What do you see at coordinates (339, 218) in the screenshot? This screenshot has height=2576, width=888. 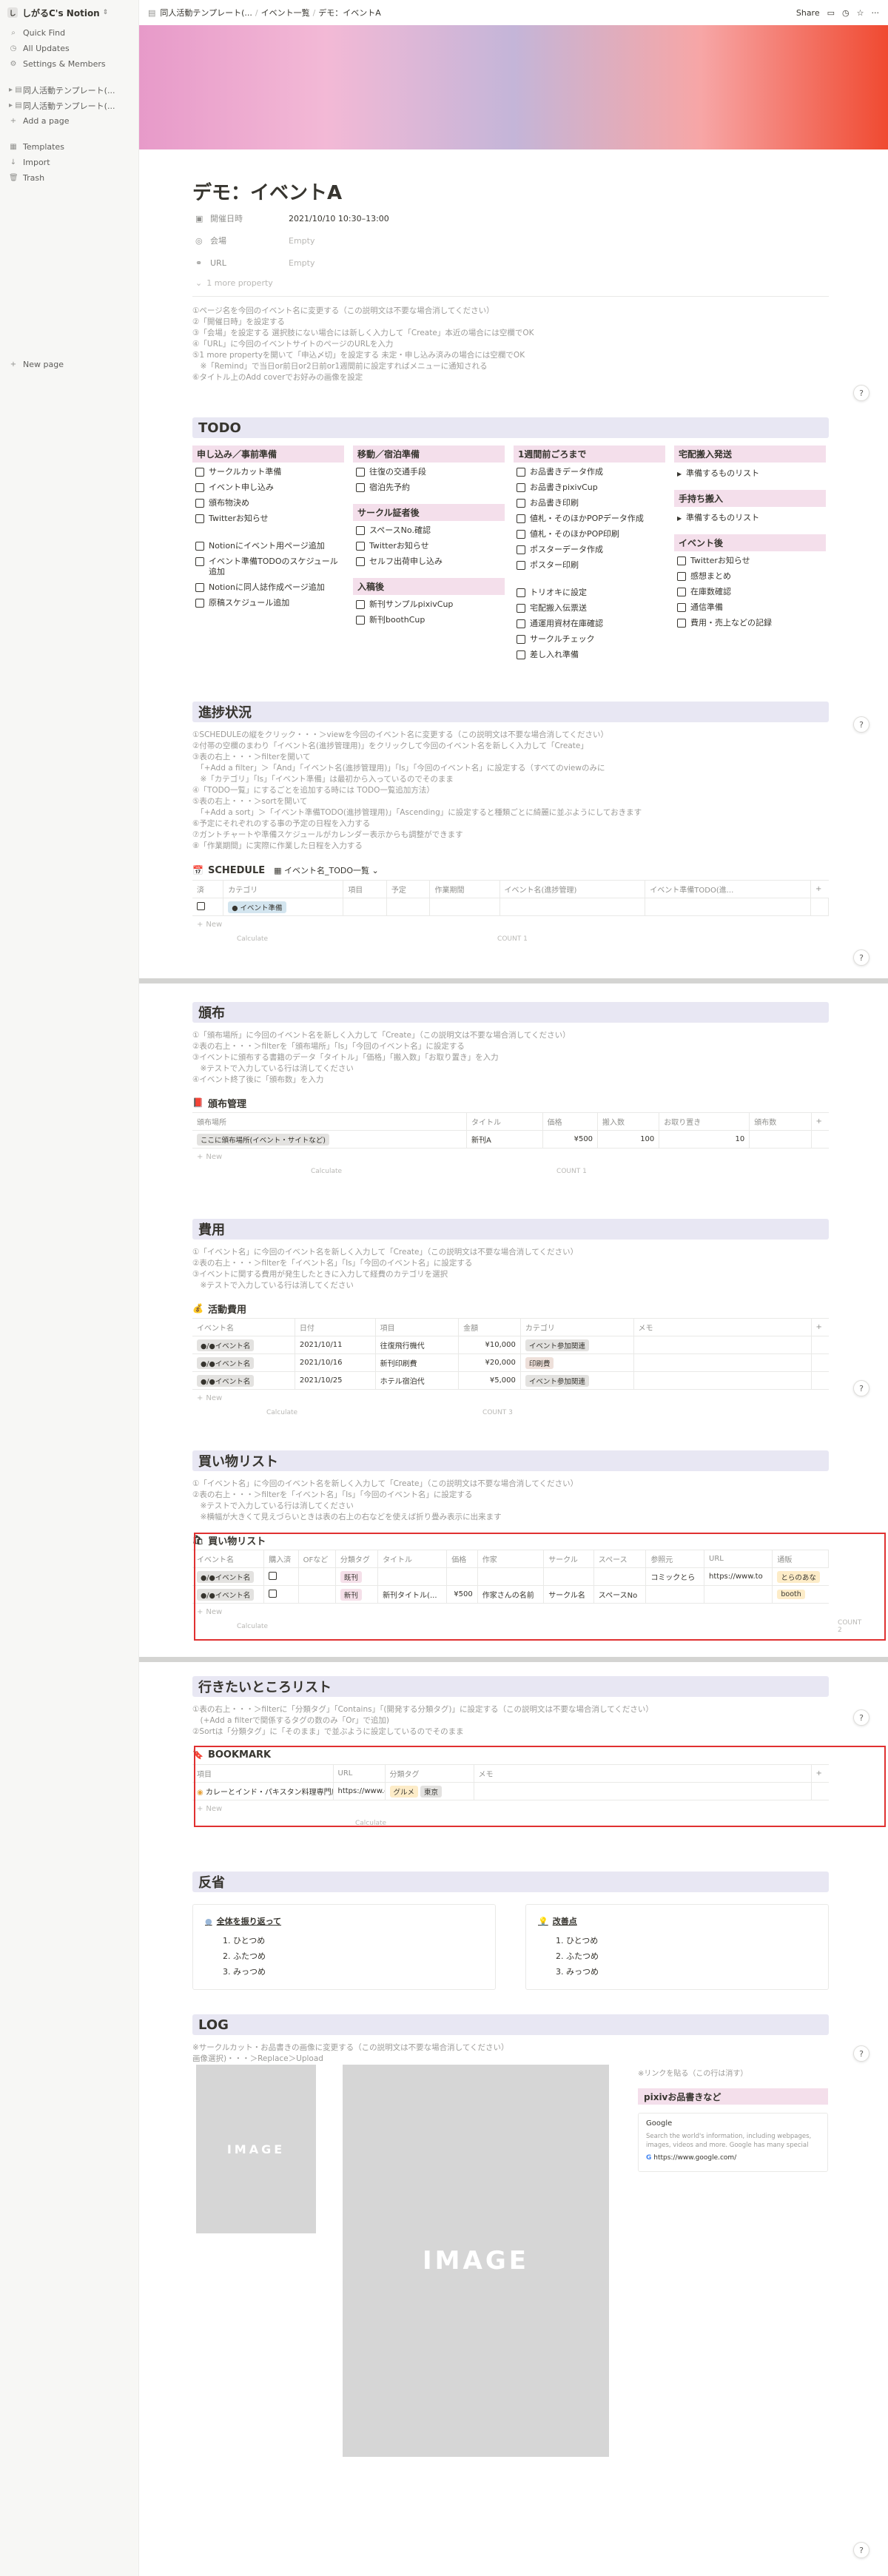 I see `property-value: 2021/10/10 10:30–13:00` at bounding box center [339, 218].